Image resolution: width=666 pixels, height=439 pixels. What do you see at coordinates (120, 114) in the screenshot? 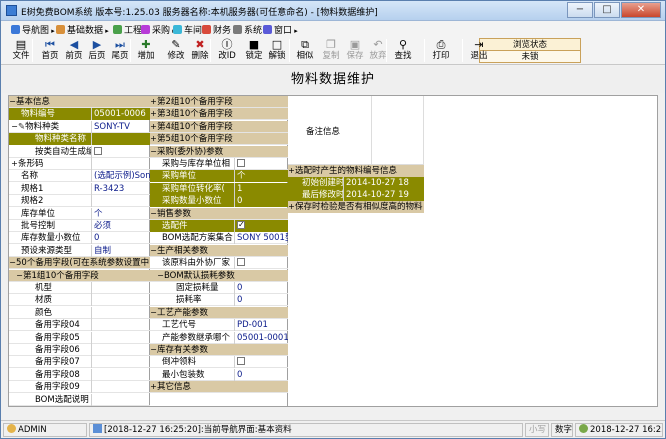
I see `property-value: 05001-0006` at bounding box center [120, 114].